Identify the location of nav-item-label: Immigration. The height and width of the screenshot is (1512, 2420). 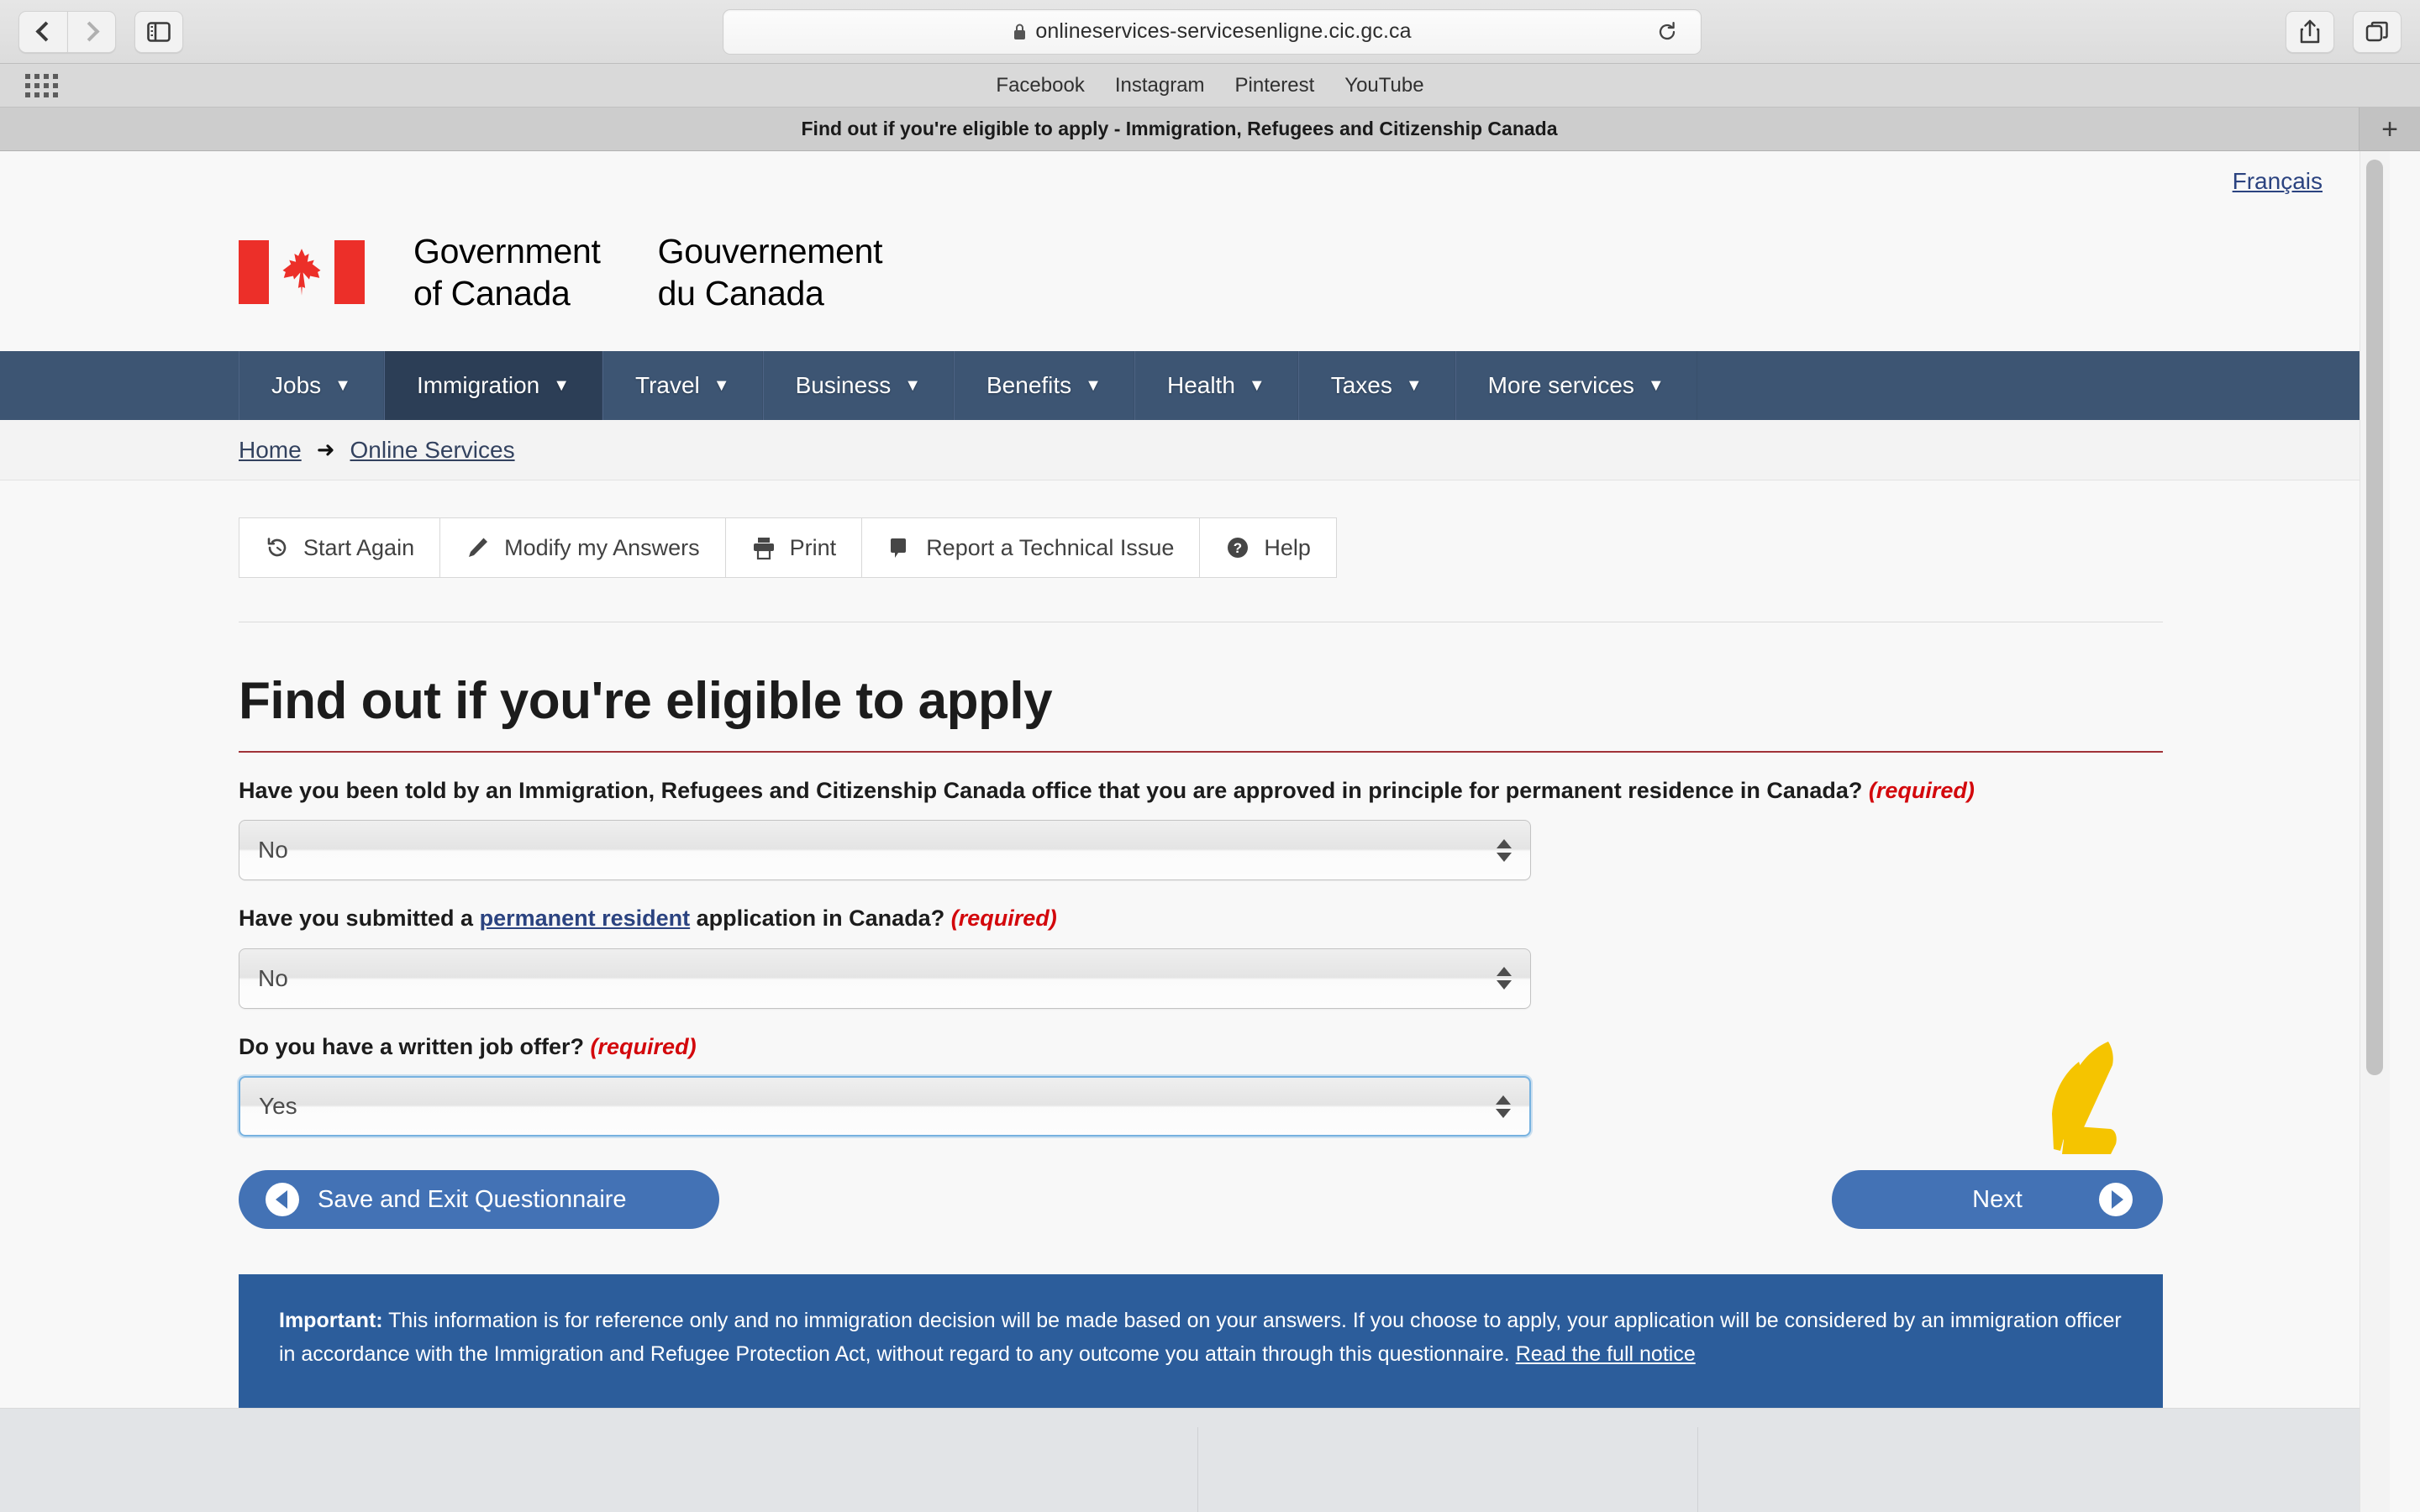
(478, 385).